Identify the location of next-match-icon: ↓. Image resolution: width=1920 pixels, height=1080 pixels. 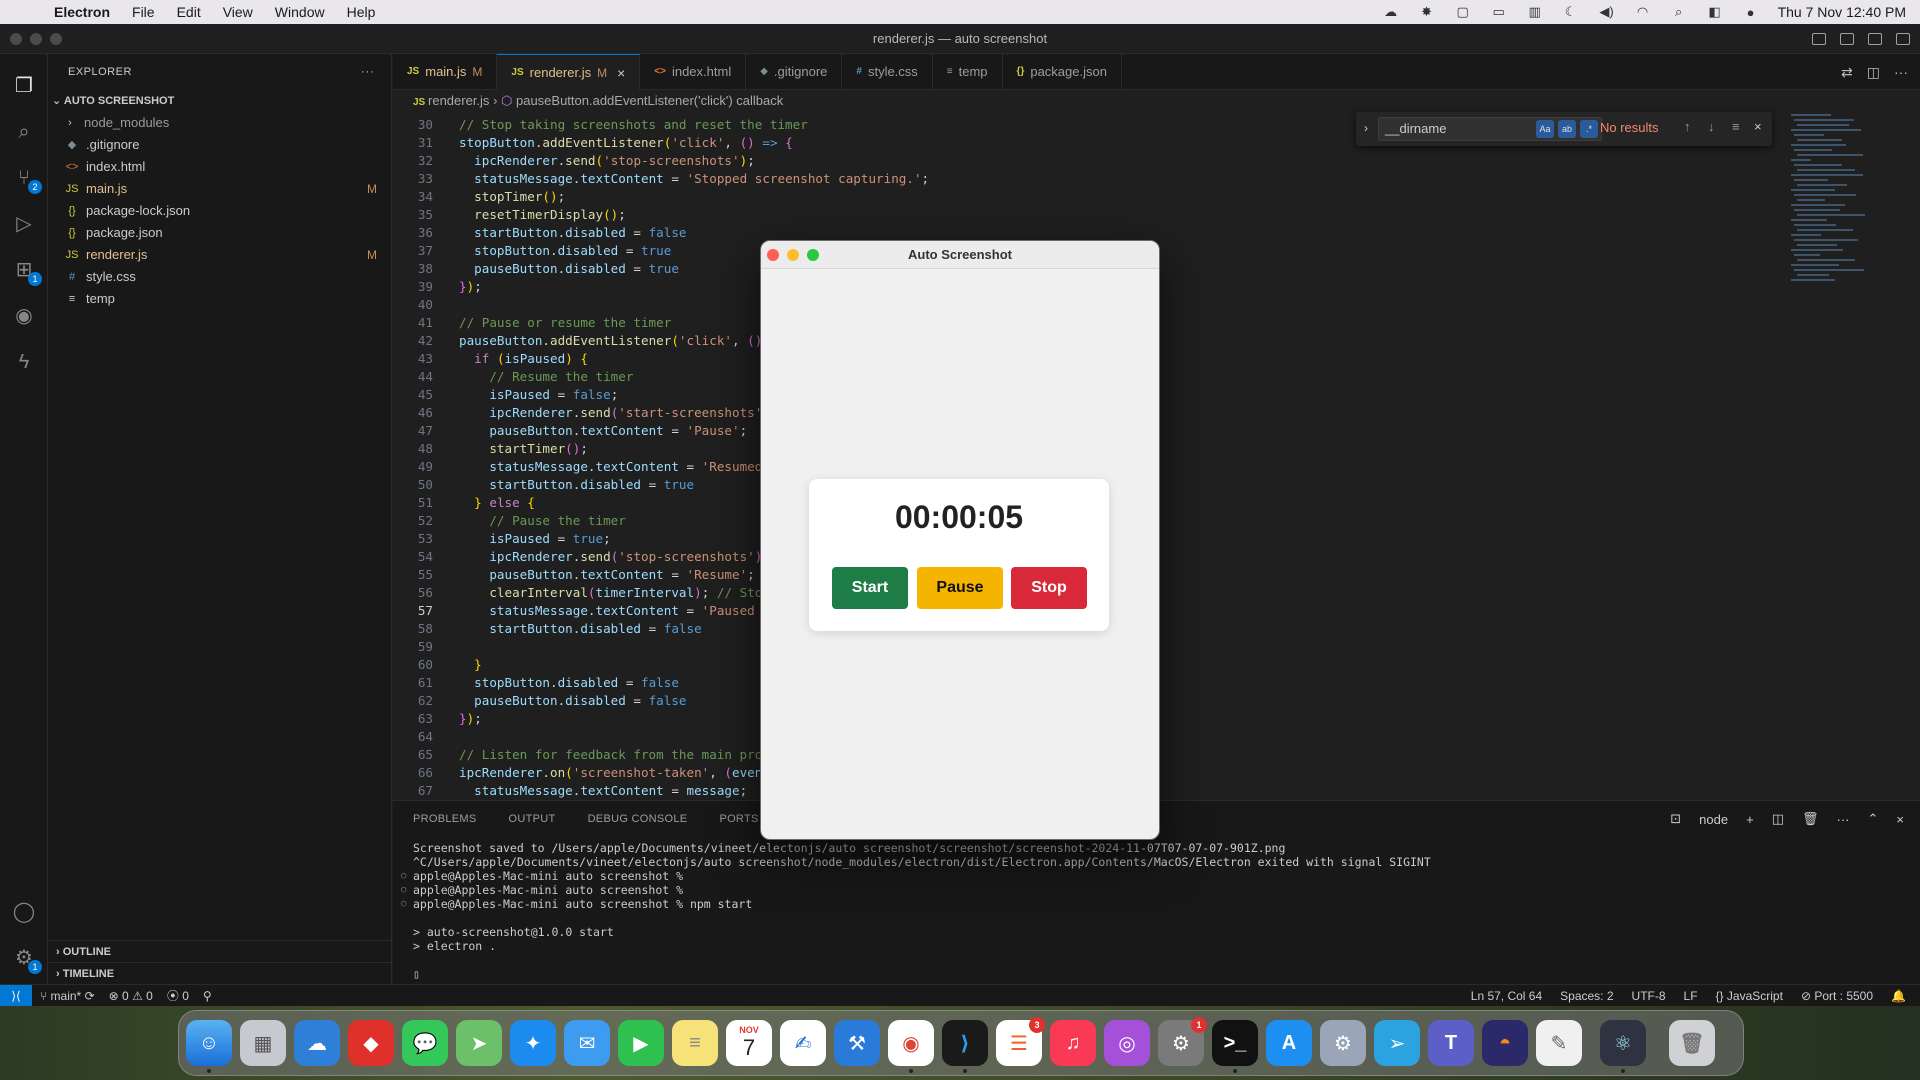
(1711, 126).